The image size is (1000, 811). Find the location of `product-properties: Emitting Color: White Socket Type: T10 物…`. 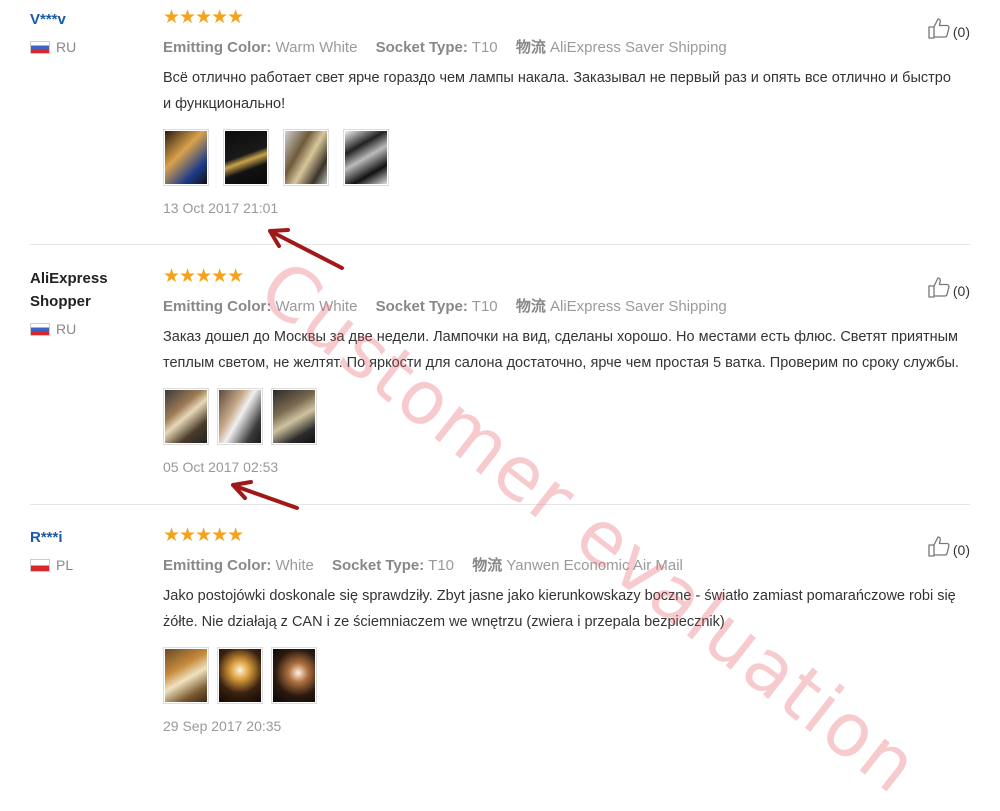

product-properties: Emitting Color: White Socket Type: T10 物… is located at coordinates (563, 564).